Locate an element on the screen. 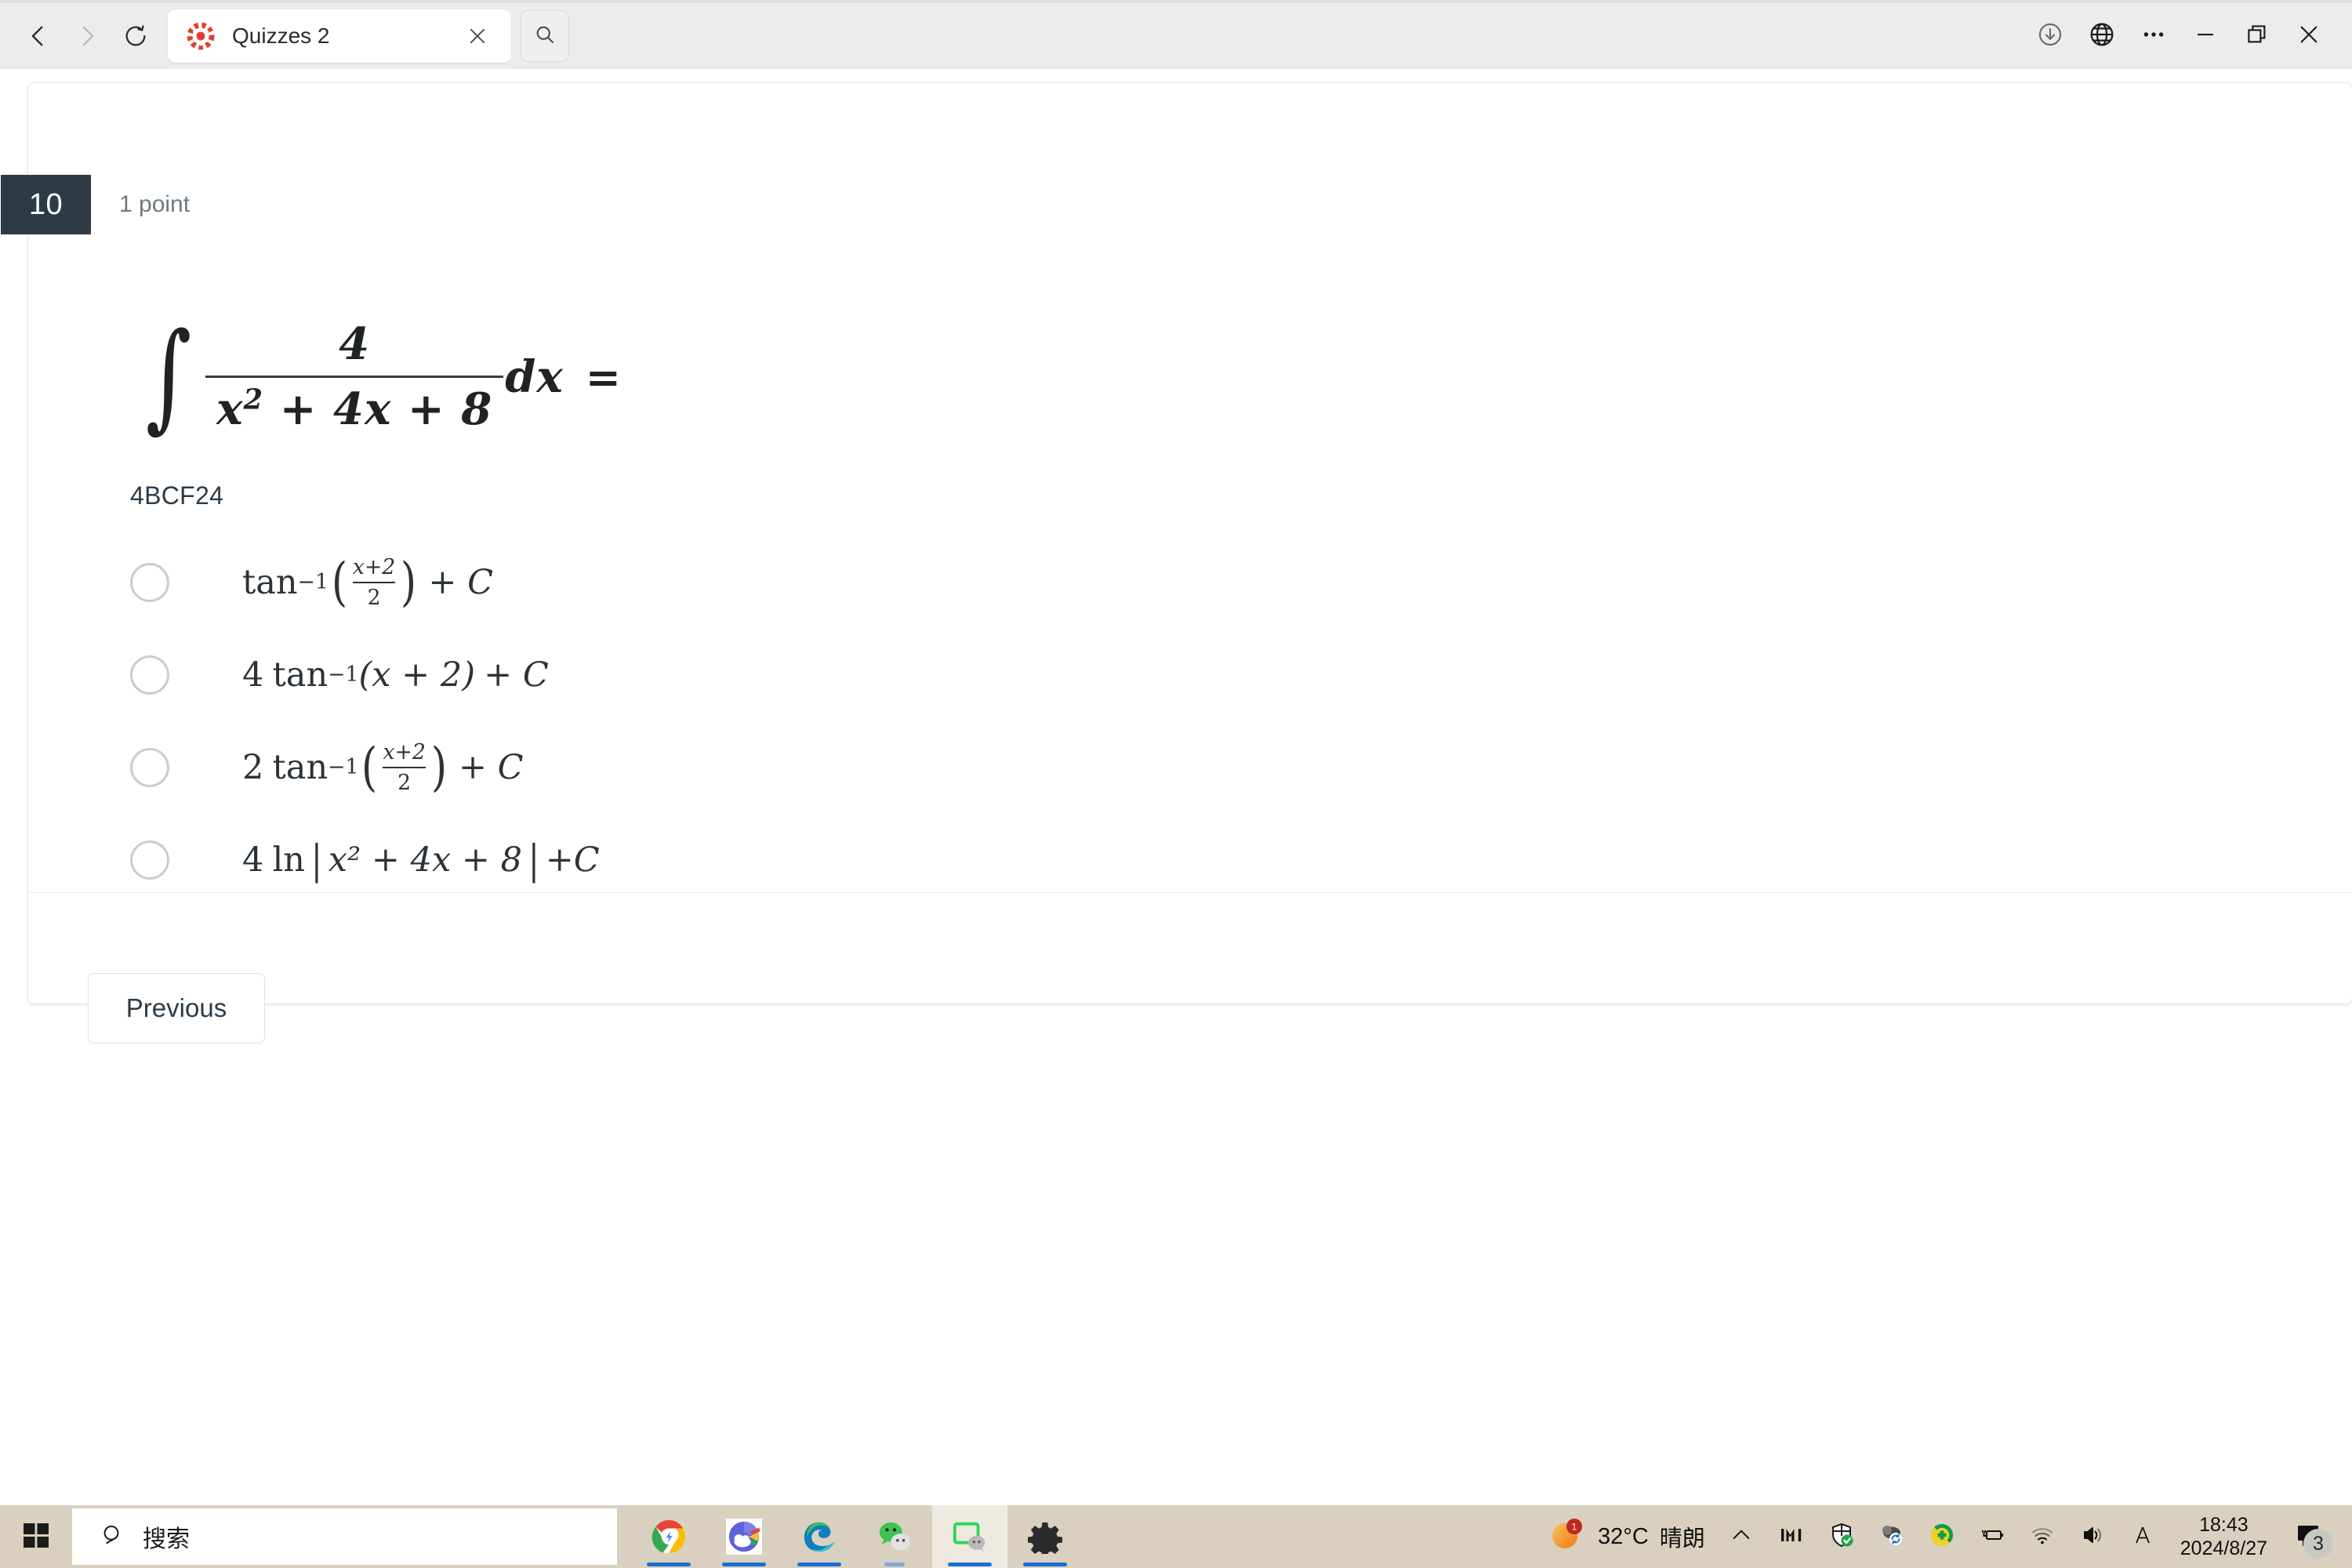  ime-language-icon is located at coordinates (2142, 1537).